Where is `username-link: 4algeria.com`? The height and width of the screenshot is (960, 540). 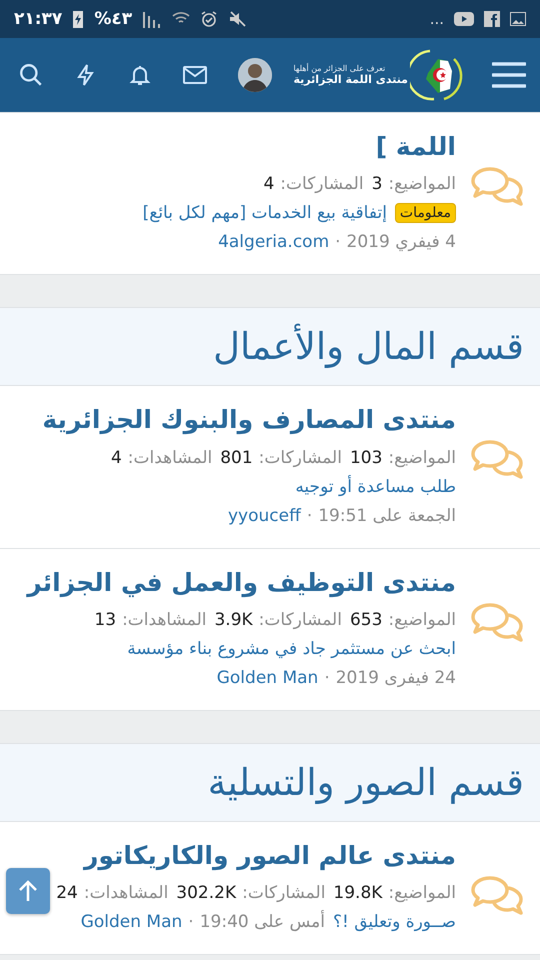
username-link: 4algeria.com is located at coordinates (274, 242).